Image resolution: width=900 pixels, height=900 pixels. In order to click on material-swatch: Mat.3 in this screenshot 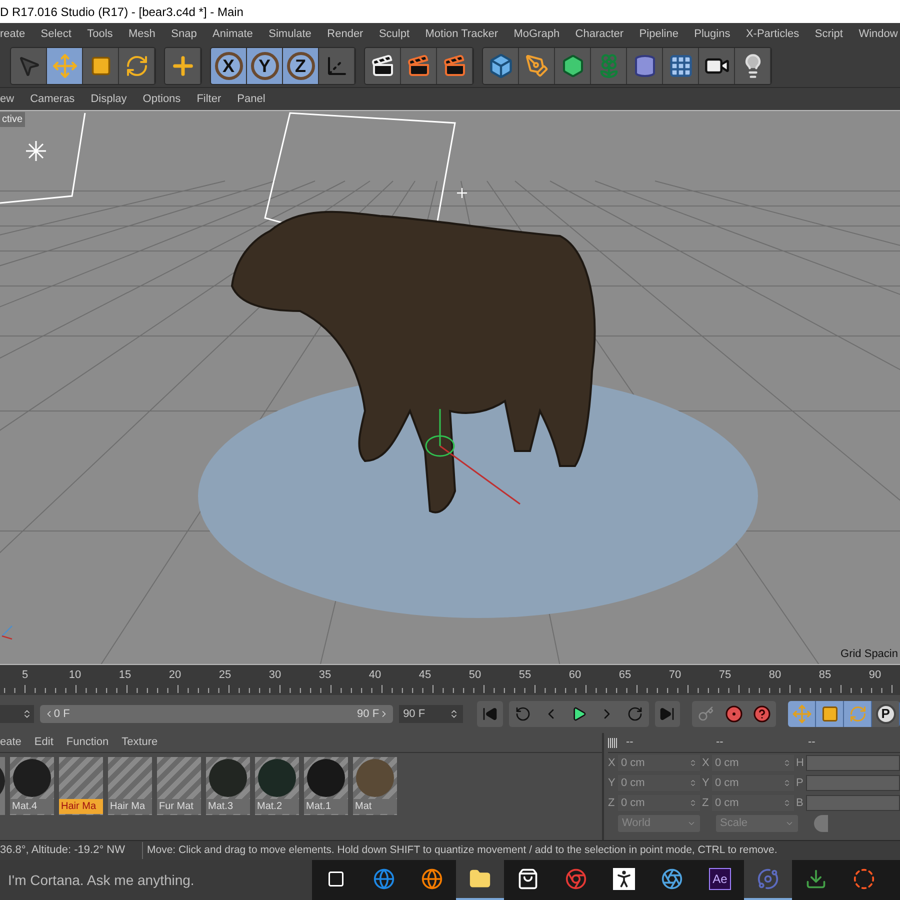, I will do `click(228, 786)`.